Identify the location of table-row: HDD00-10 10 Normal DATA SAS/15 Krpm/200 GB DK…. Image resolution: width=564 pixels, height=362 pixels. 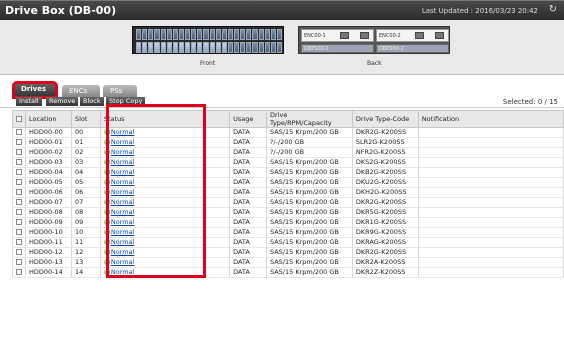
(288, 232).